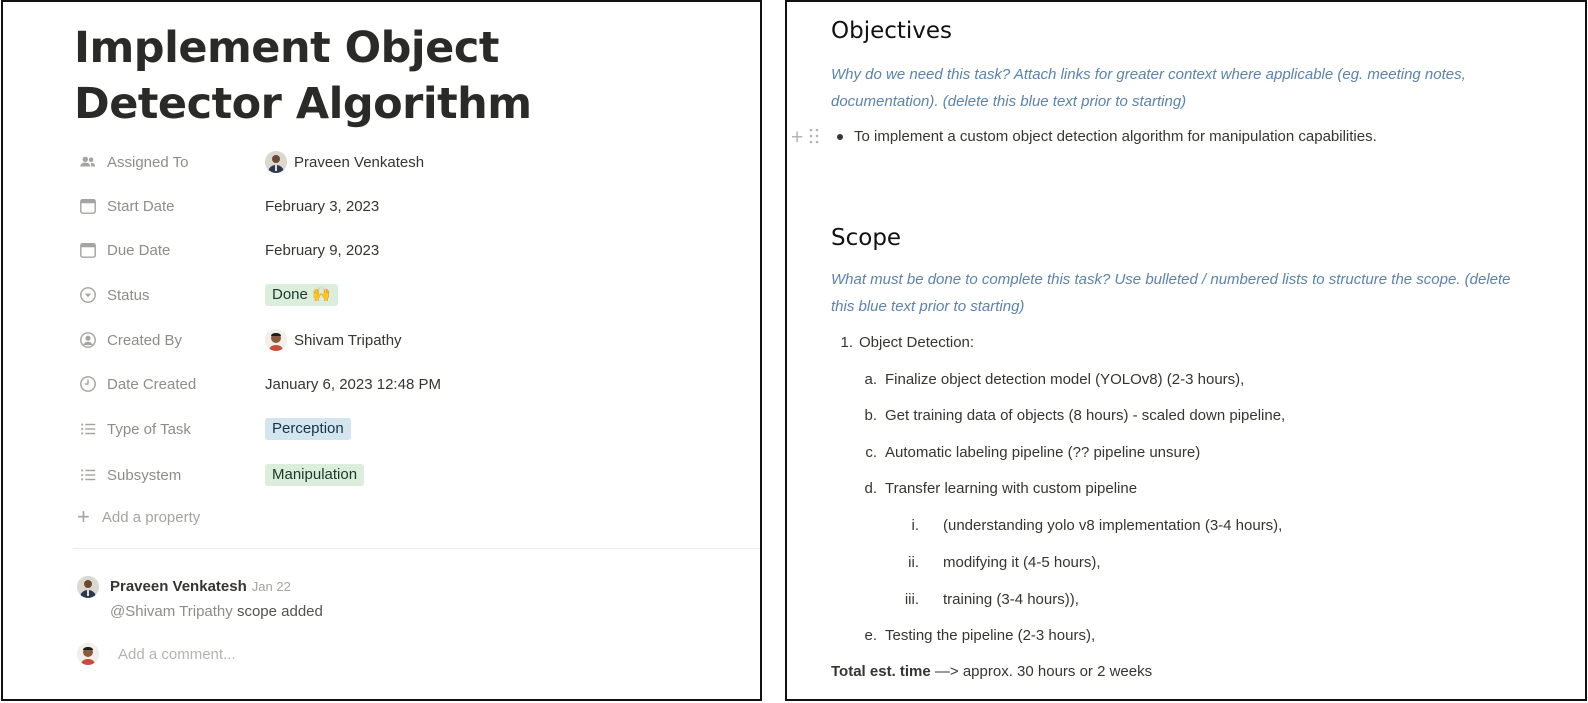 The image size is (1588, 703). I want to click on task-type-tag: Perception, so click(308, 429).